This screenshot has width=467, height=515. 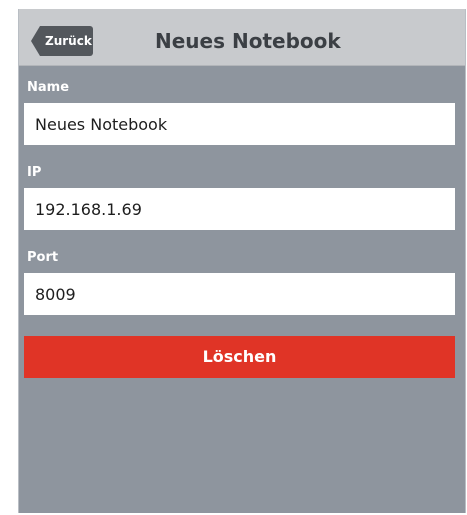 What do you see at coordinates (248, 41) in the screenshot?
I see `page-title: Neues Notebook` at bounding box center [248, 41].